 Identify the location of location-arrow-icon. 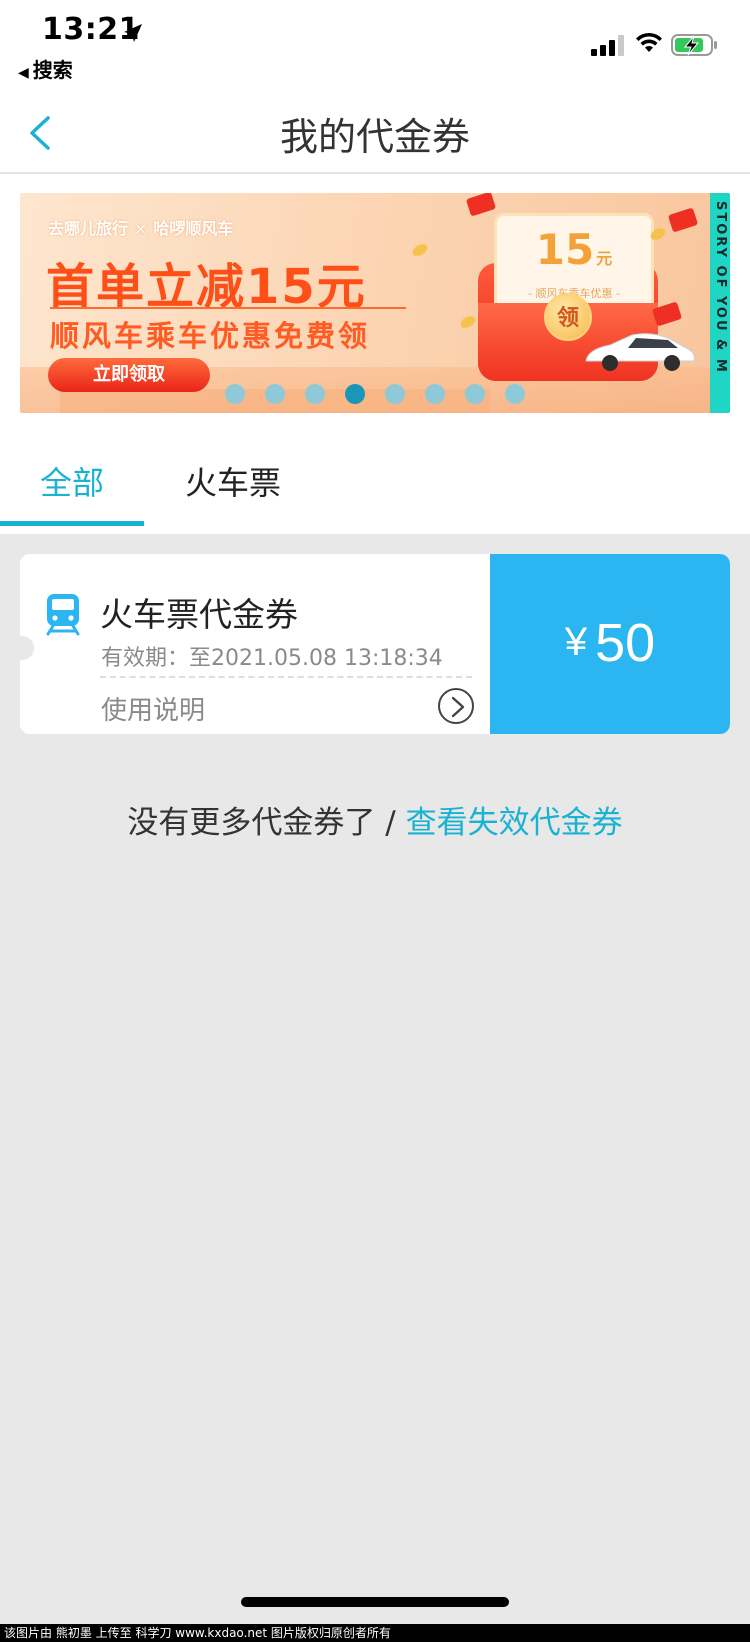
(133, 33).